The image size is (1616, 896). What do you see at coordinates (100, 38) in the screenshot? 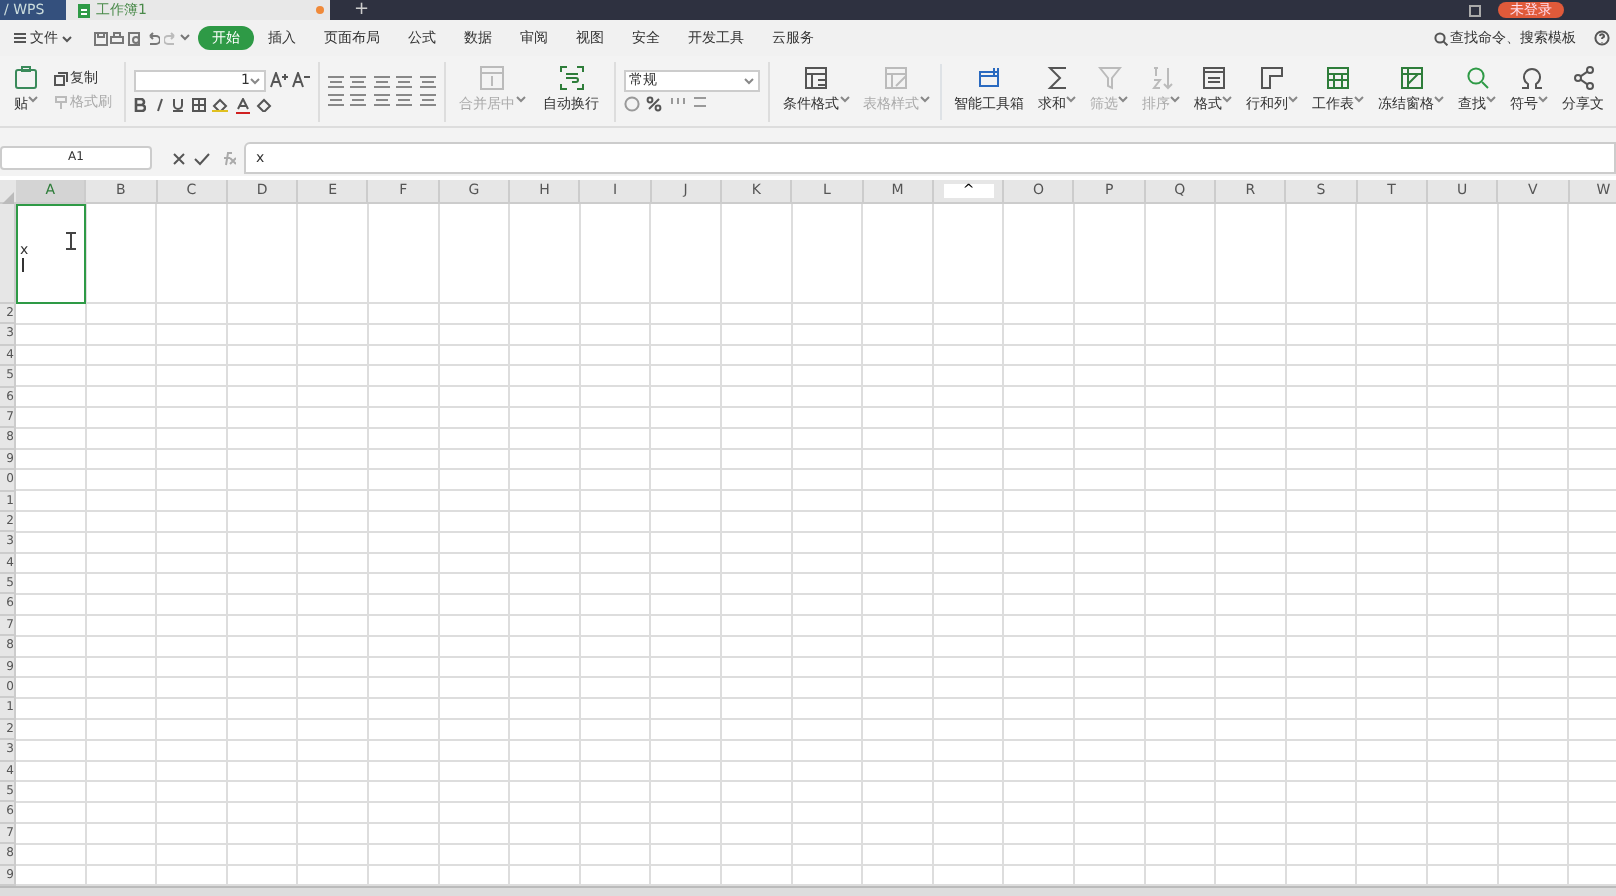
I see `save-icon` at bounding box center [100, 38].